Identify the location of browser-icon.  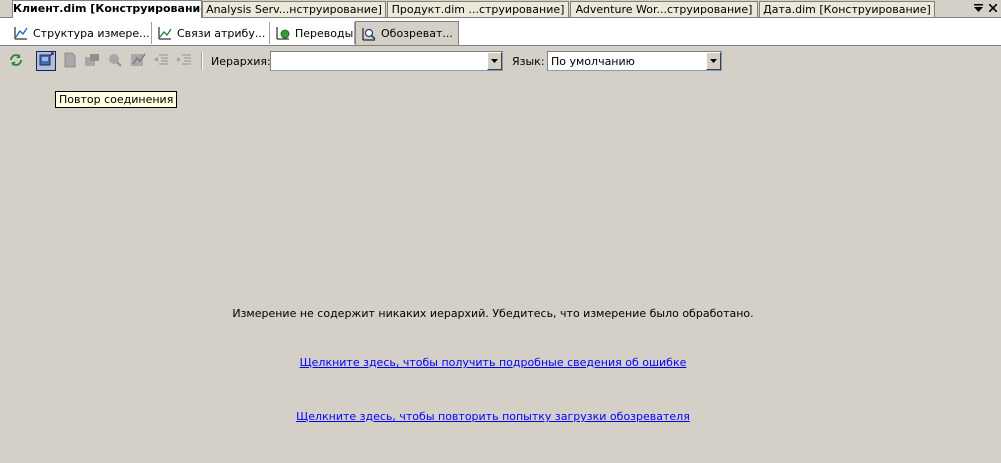
(369, 34).